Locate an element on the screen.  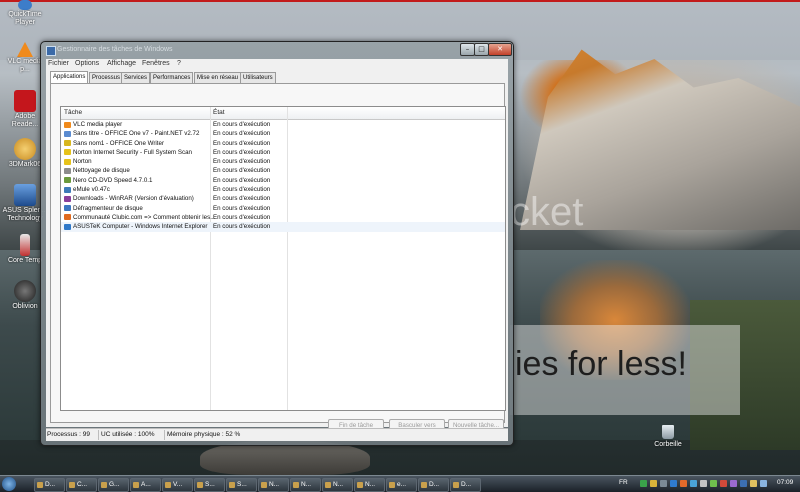
start-button is located at coordinates (9, 484).